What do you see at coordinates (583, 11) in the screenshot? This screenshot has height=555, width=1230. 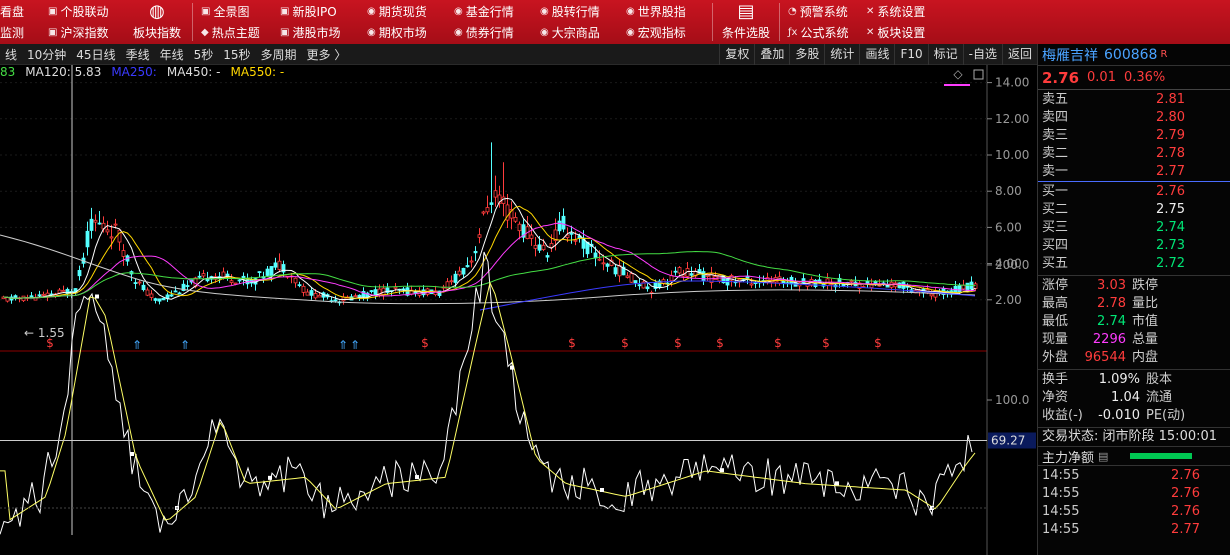 I see `nav-neeq: ◉ 股转行情` at bounding box center [583, 11].